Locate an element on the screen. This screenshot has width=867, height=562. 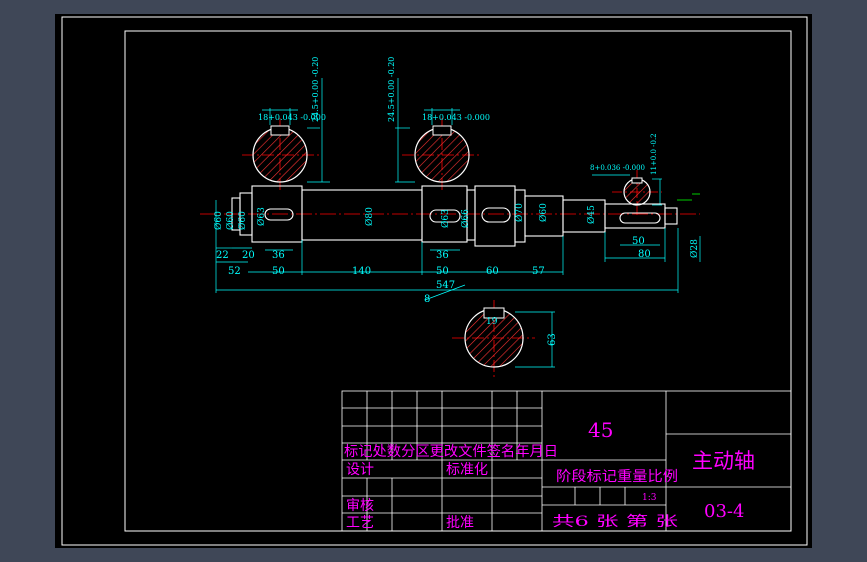
sheet-count: 共6 张 第 张 is located at coordinates (615, 521).